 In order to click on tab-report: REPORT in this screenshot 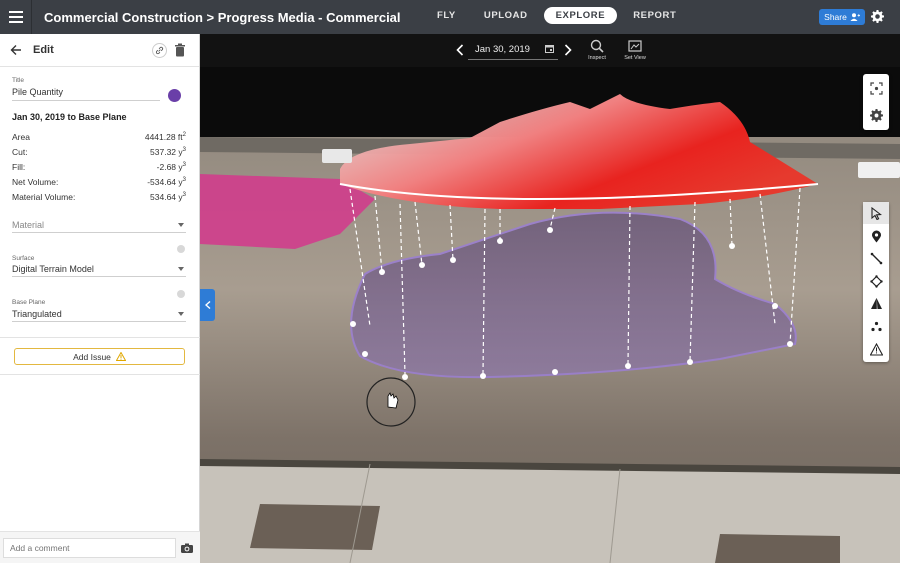, I will do `click(654, 15)`.